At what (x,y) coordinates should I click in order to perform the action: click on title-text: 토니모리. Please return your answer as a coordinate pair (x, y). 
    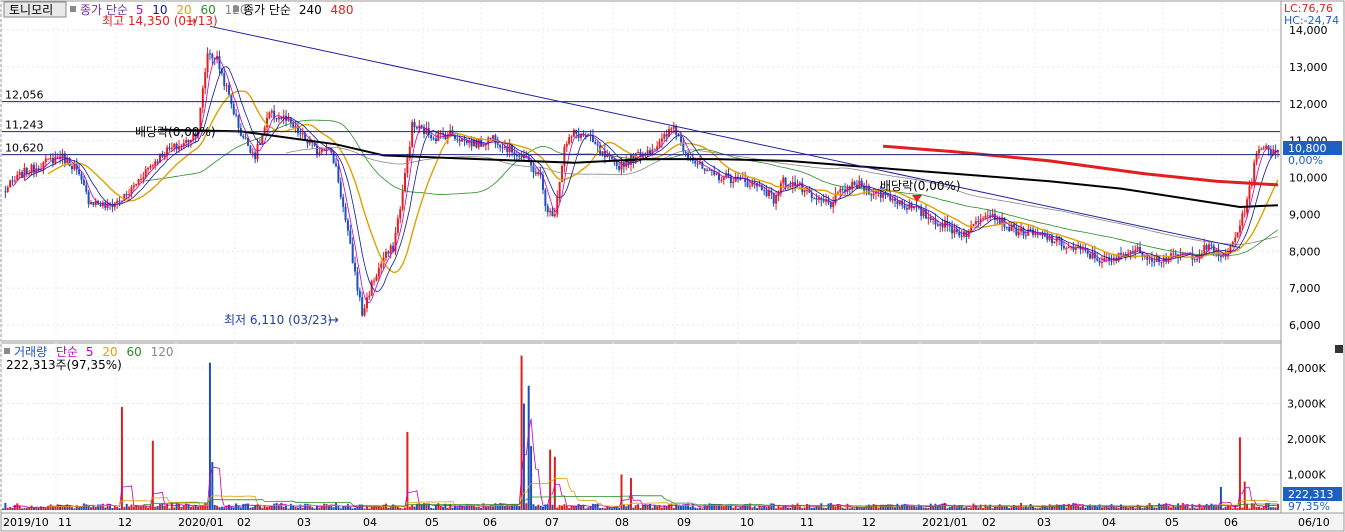
    Looking at the image, I should click on (31, 10).